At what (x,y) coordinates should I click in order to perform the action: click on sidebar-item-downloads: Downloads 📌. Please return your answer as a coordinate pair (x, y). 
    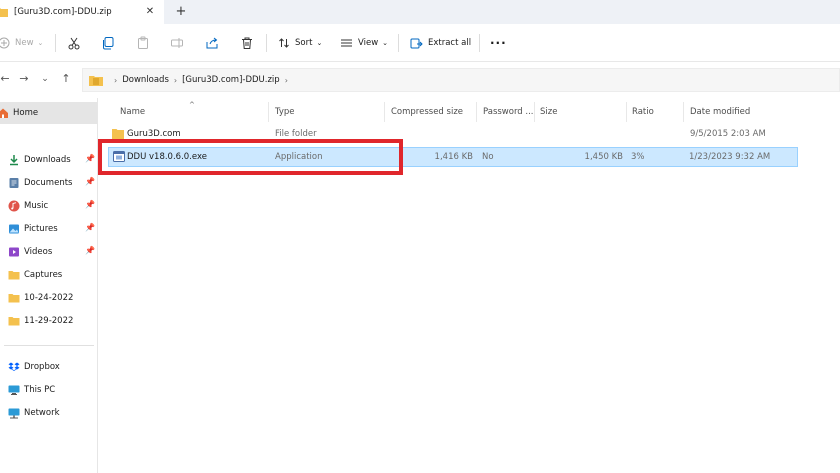
    Looking at the image, I should click on (48, 160).